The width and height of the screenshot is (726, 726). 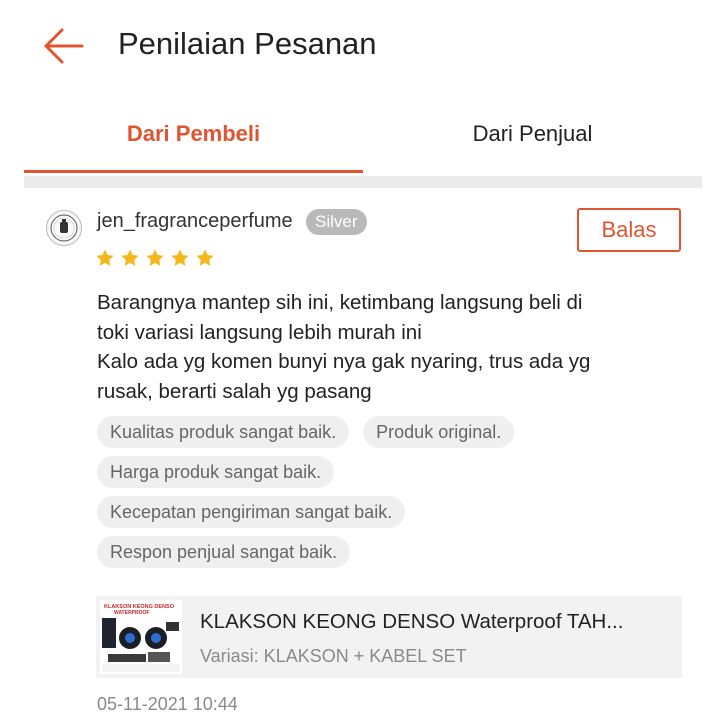 I want to click on active-tab-indicator, so click(x=193, y=171).